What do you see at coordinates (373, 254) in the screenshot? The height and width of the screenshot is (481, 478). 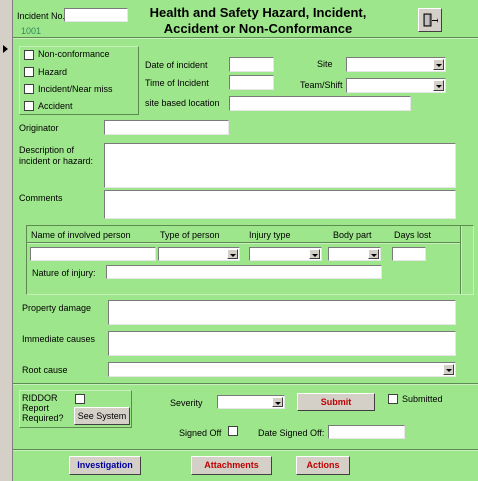 I see `body-part-dropdown-icon` at bounding box center [373, 254].